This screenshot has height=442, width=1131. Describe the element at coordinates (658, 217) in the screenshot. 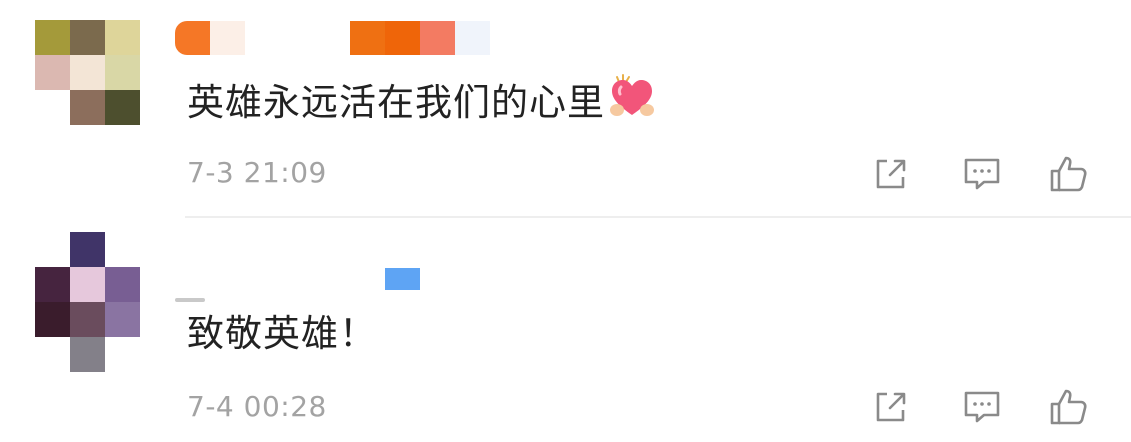

I see `divider` at that location.